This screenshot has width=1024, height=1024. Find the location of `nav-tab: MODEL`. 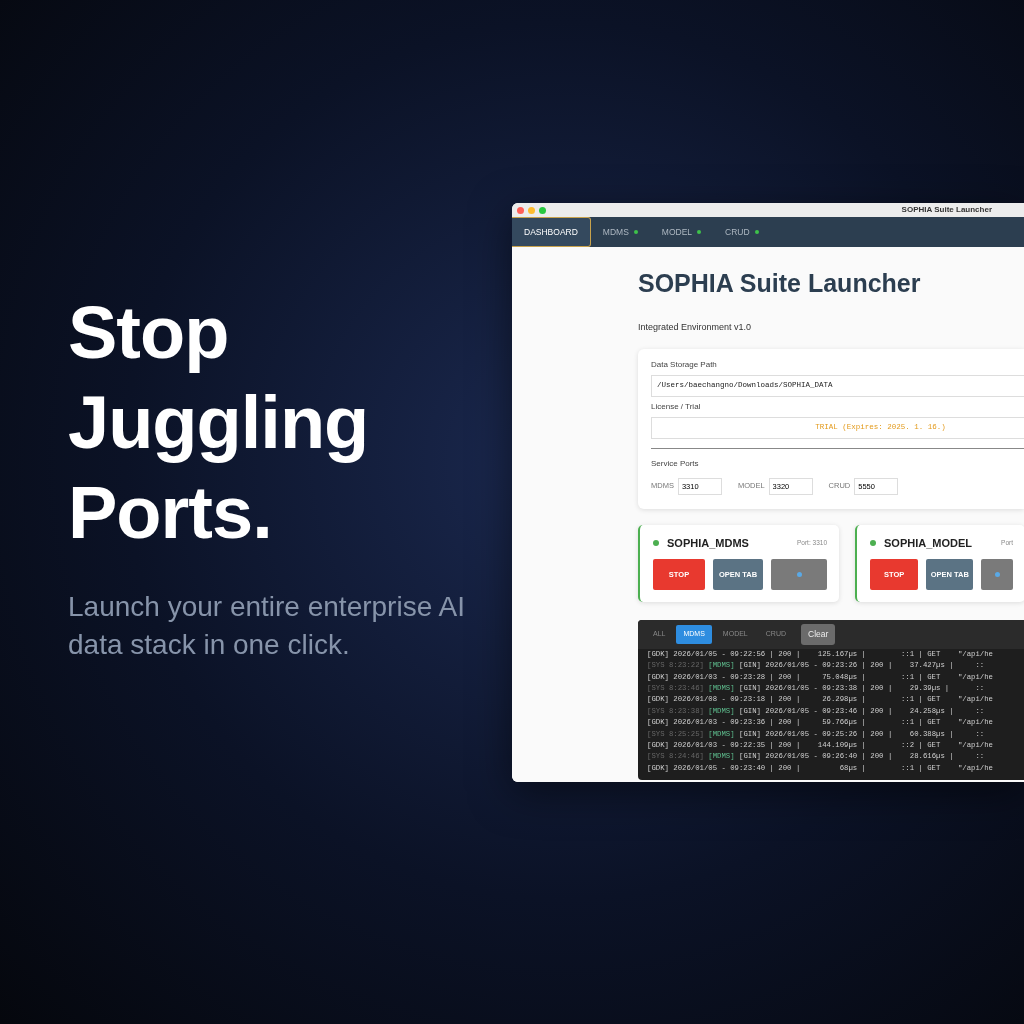

nav-tab: MODEL is located at coordinates (681, 232).